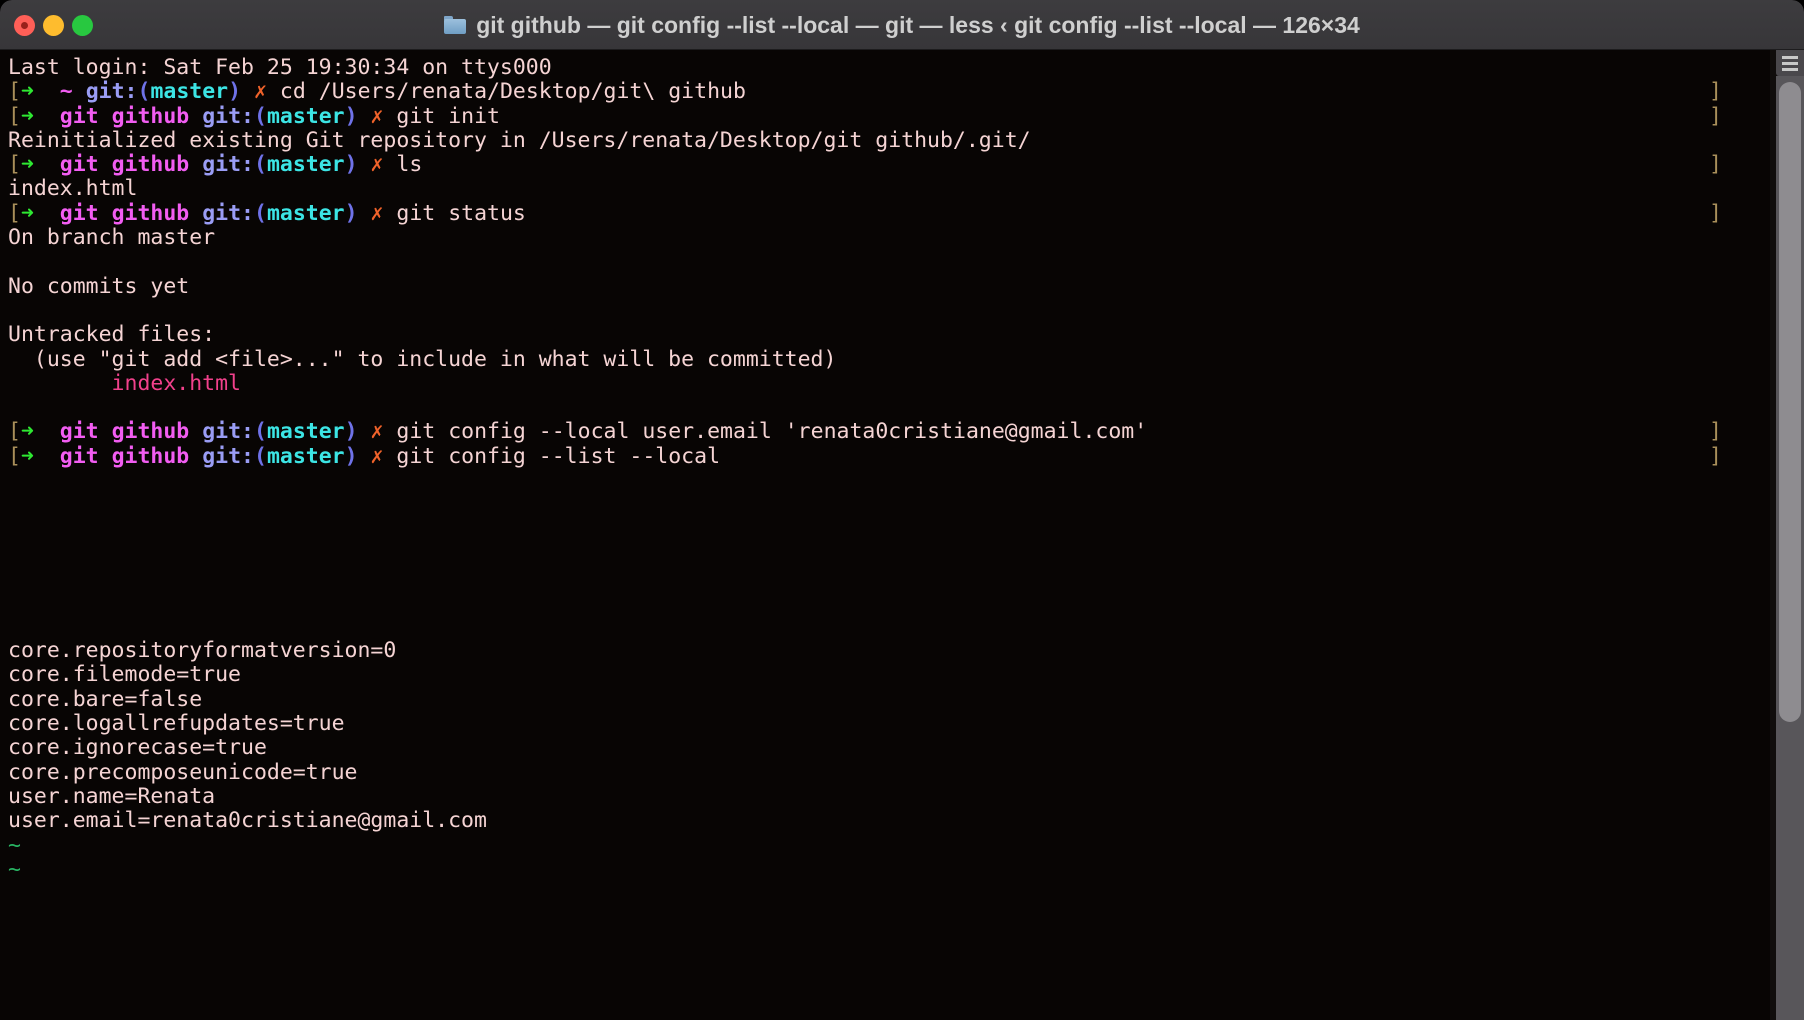 This screenshot has height=1020, width=1804. I want to click on terminal-line-text: core.filemode=true, so click(124, 675).